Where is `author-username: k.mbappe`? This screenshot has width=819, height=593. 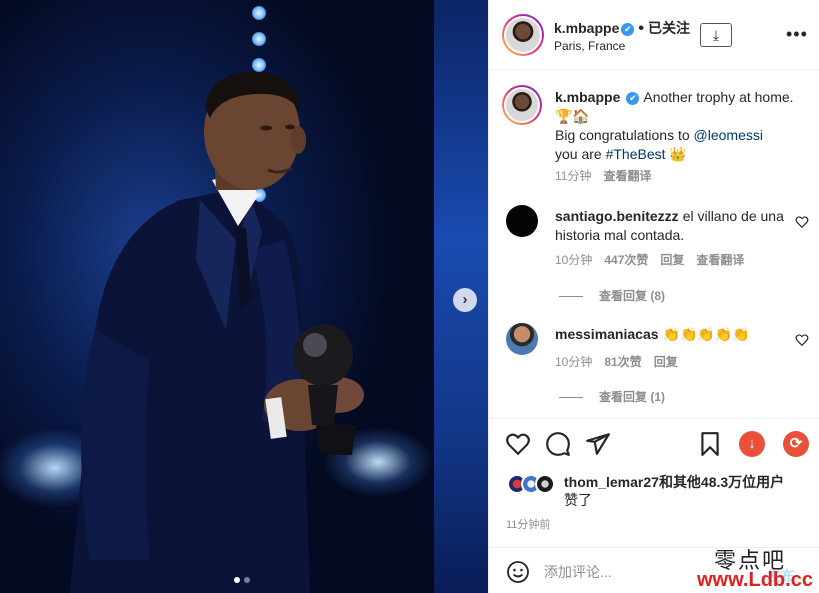
author-username: k.mbappe is located at coordinates (586, 28).